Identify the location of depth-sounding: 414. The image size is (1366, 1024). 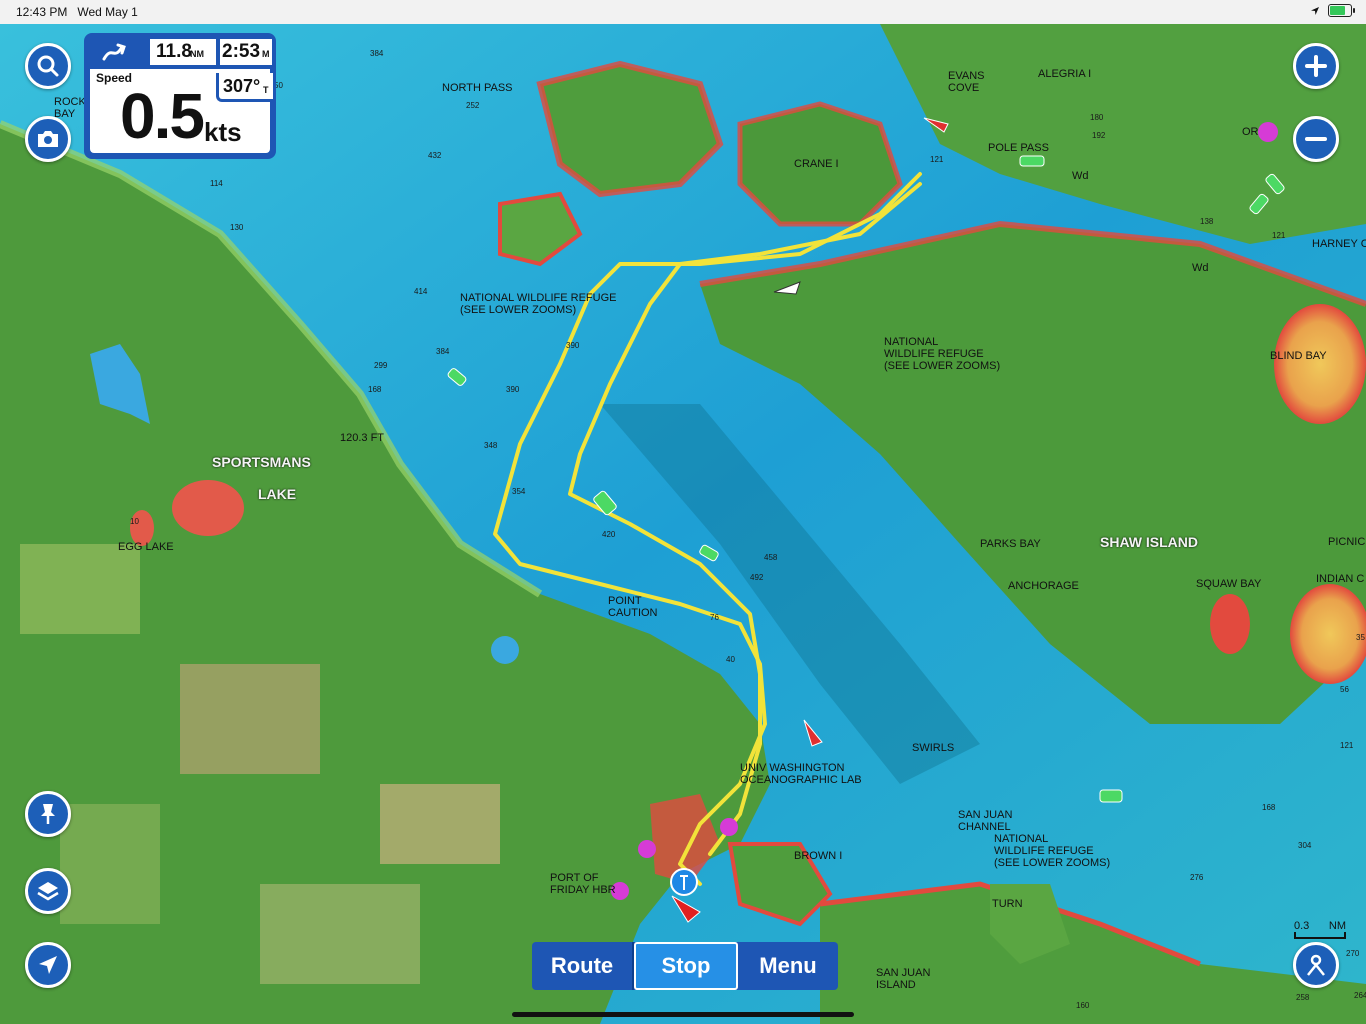
(421, 291).